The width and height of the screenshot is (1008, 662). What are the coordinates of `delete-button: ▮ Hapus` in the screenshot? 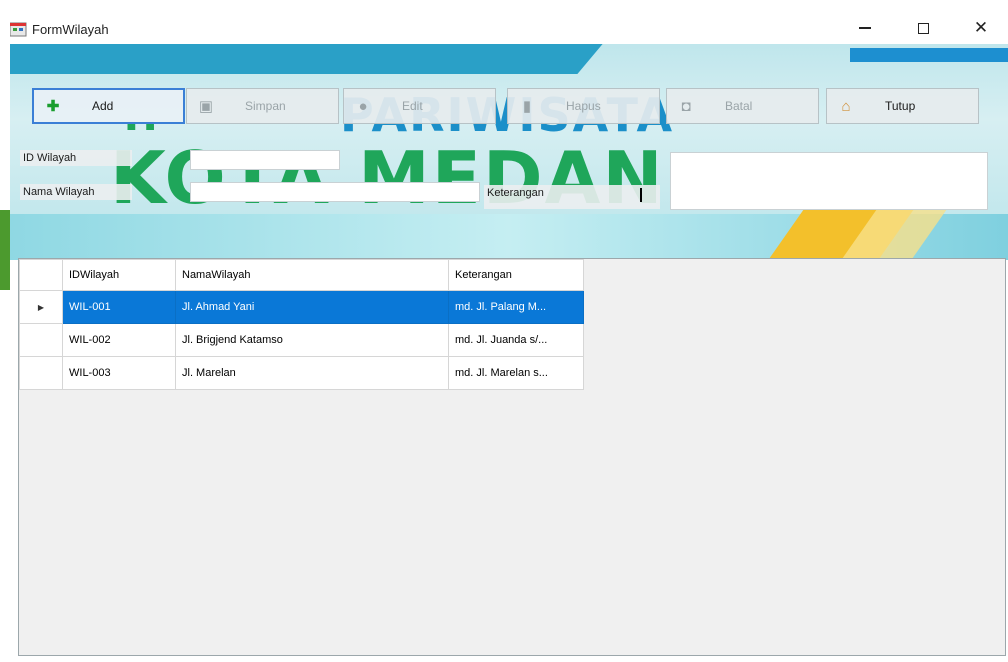 It's located at (583, 106).